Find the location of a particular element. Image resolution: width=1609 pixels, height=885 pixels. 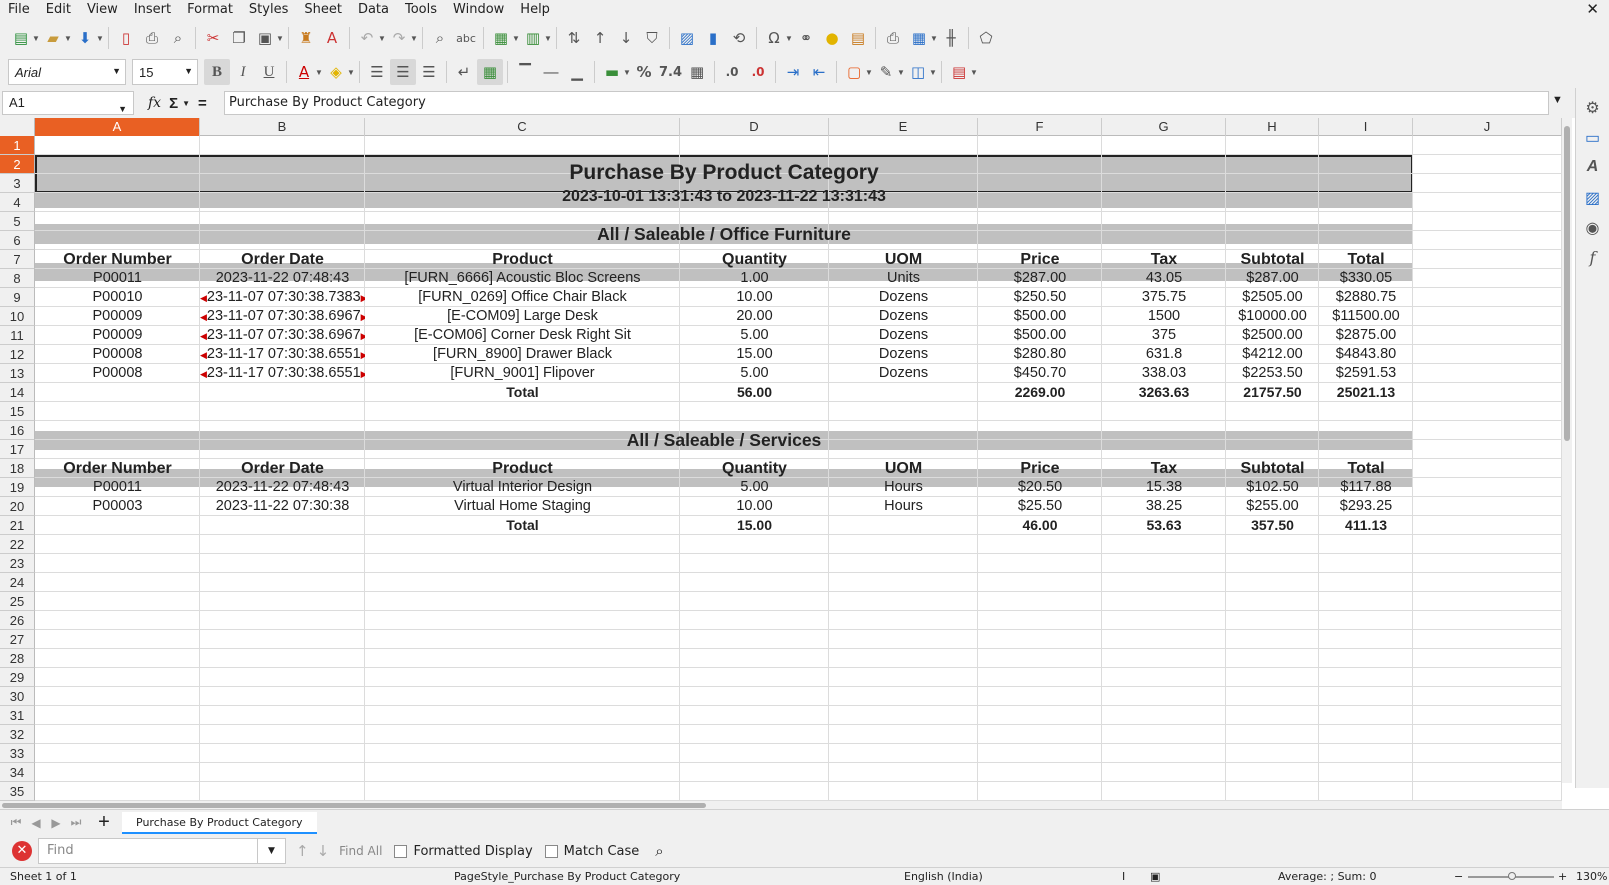

section-title: All / Saleable / Services is located at coordinates (724, 440).